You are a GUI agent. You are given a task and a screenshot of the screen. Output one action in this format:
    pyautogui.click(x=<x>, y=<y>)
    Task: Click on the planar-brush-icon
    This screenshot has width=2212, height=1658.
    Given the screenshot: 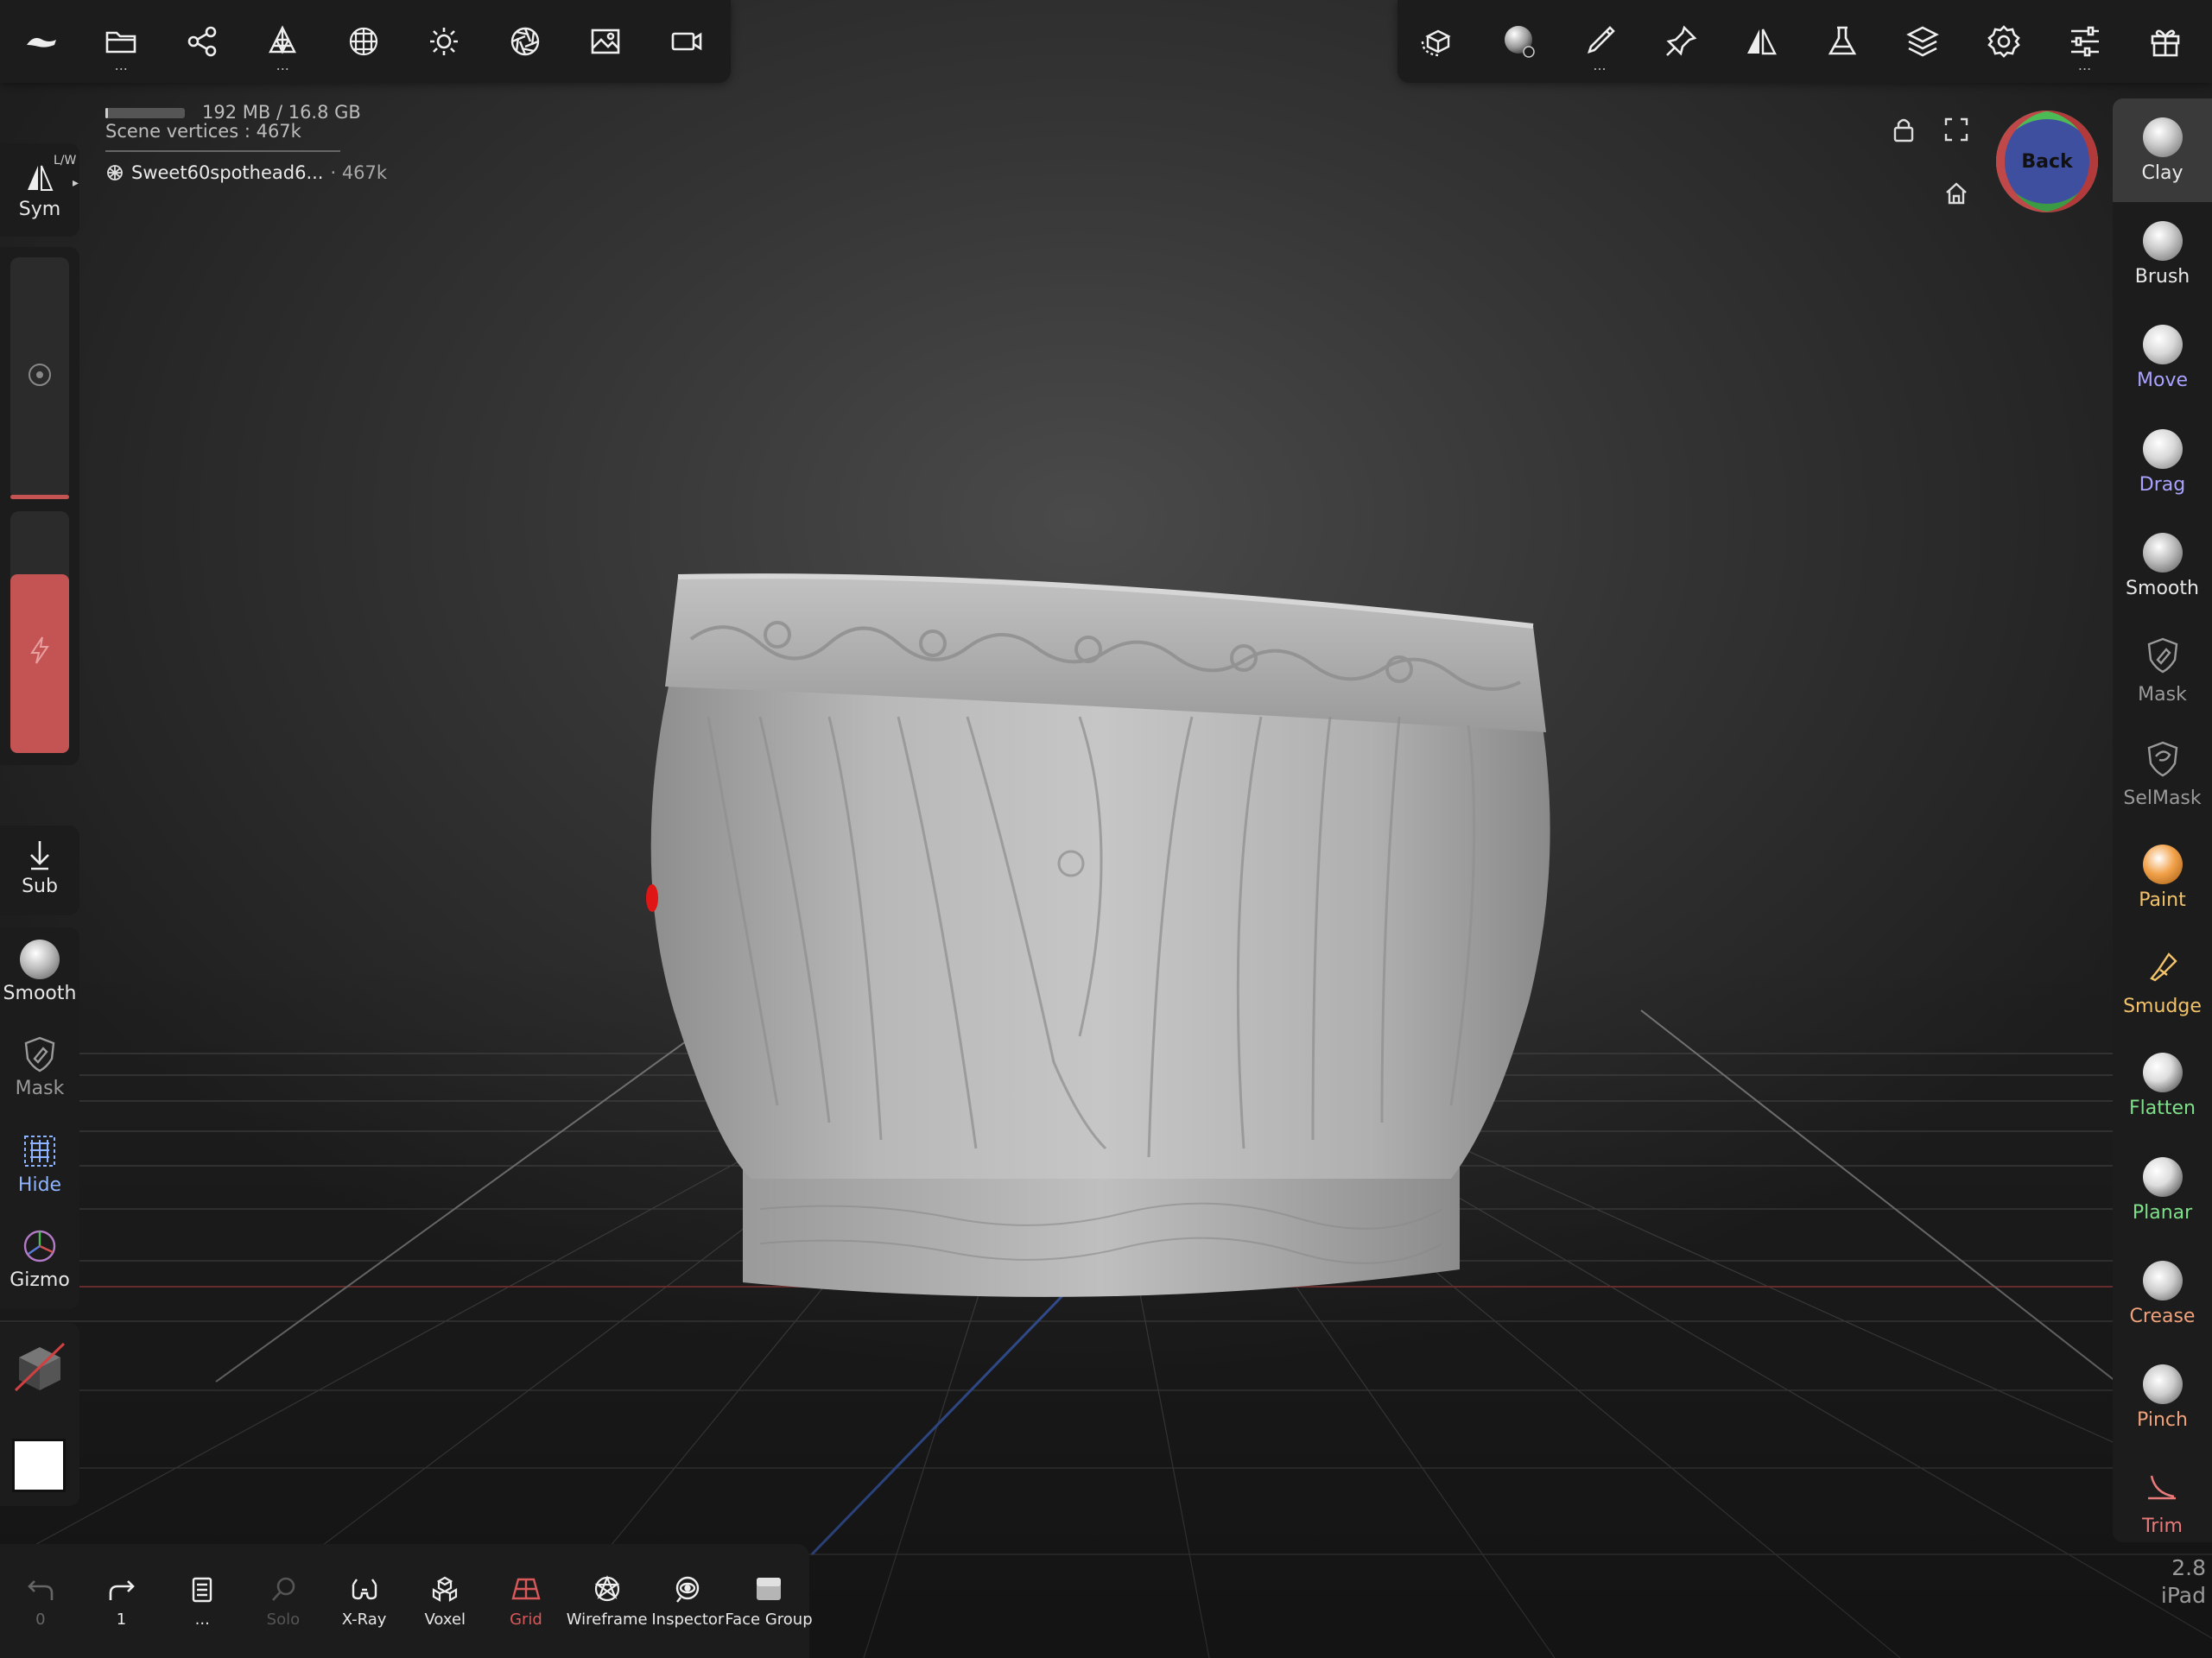 What is the action you would take?
    pyautogui.click(x=2162, y=1176)
    